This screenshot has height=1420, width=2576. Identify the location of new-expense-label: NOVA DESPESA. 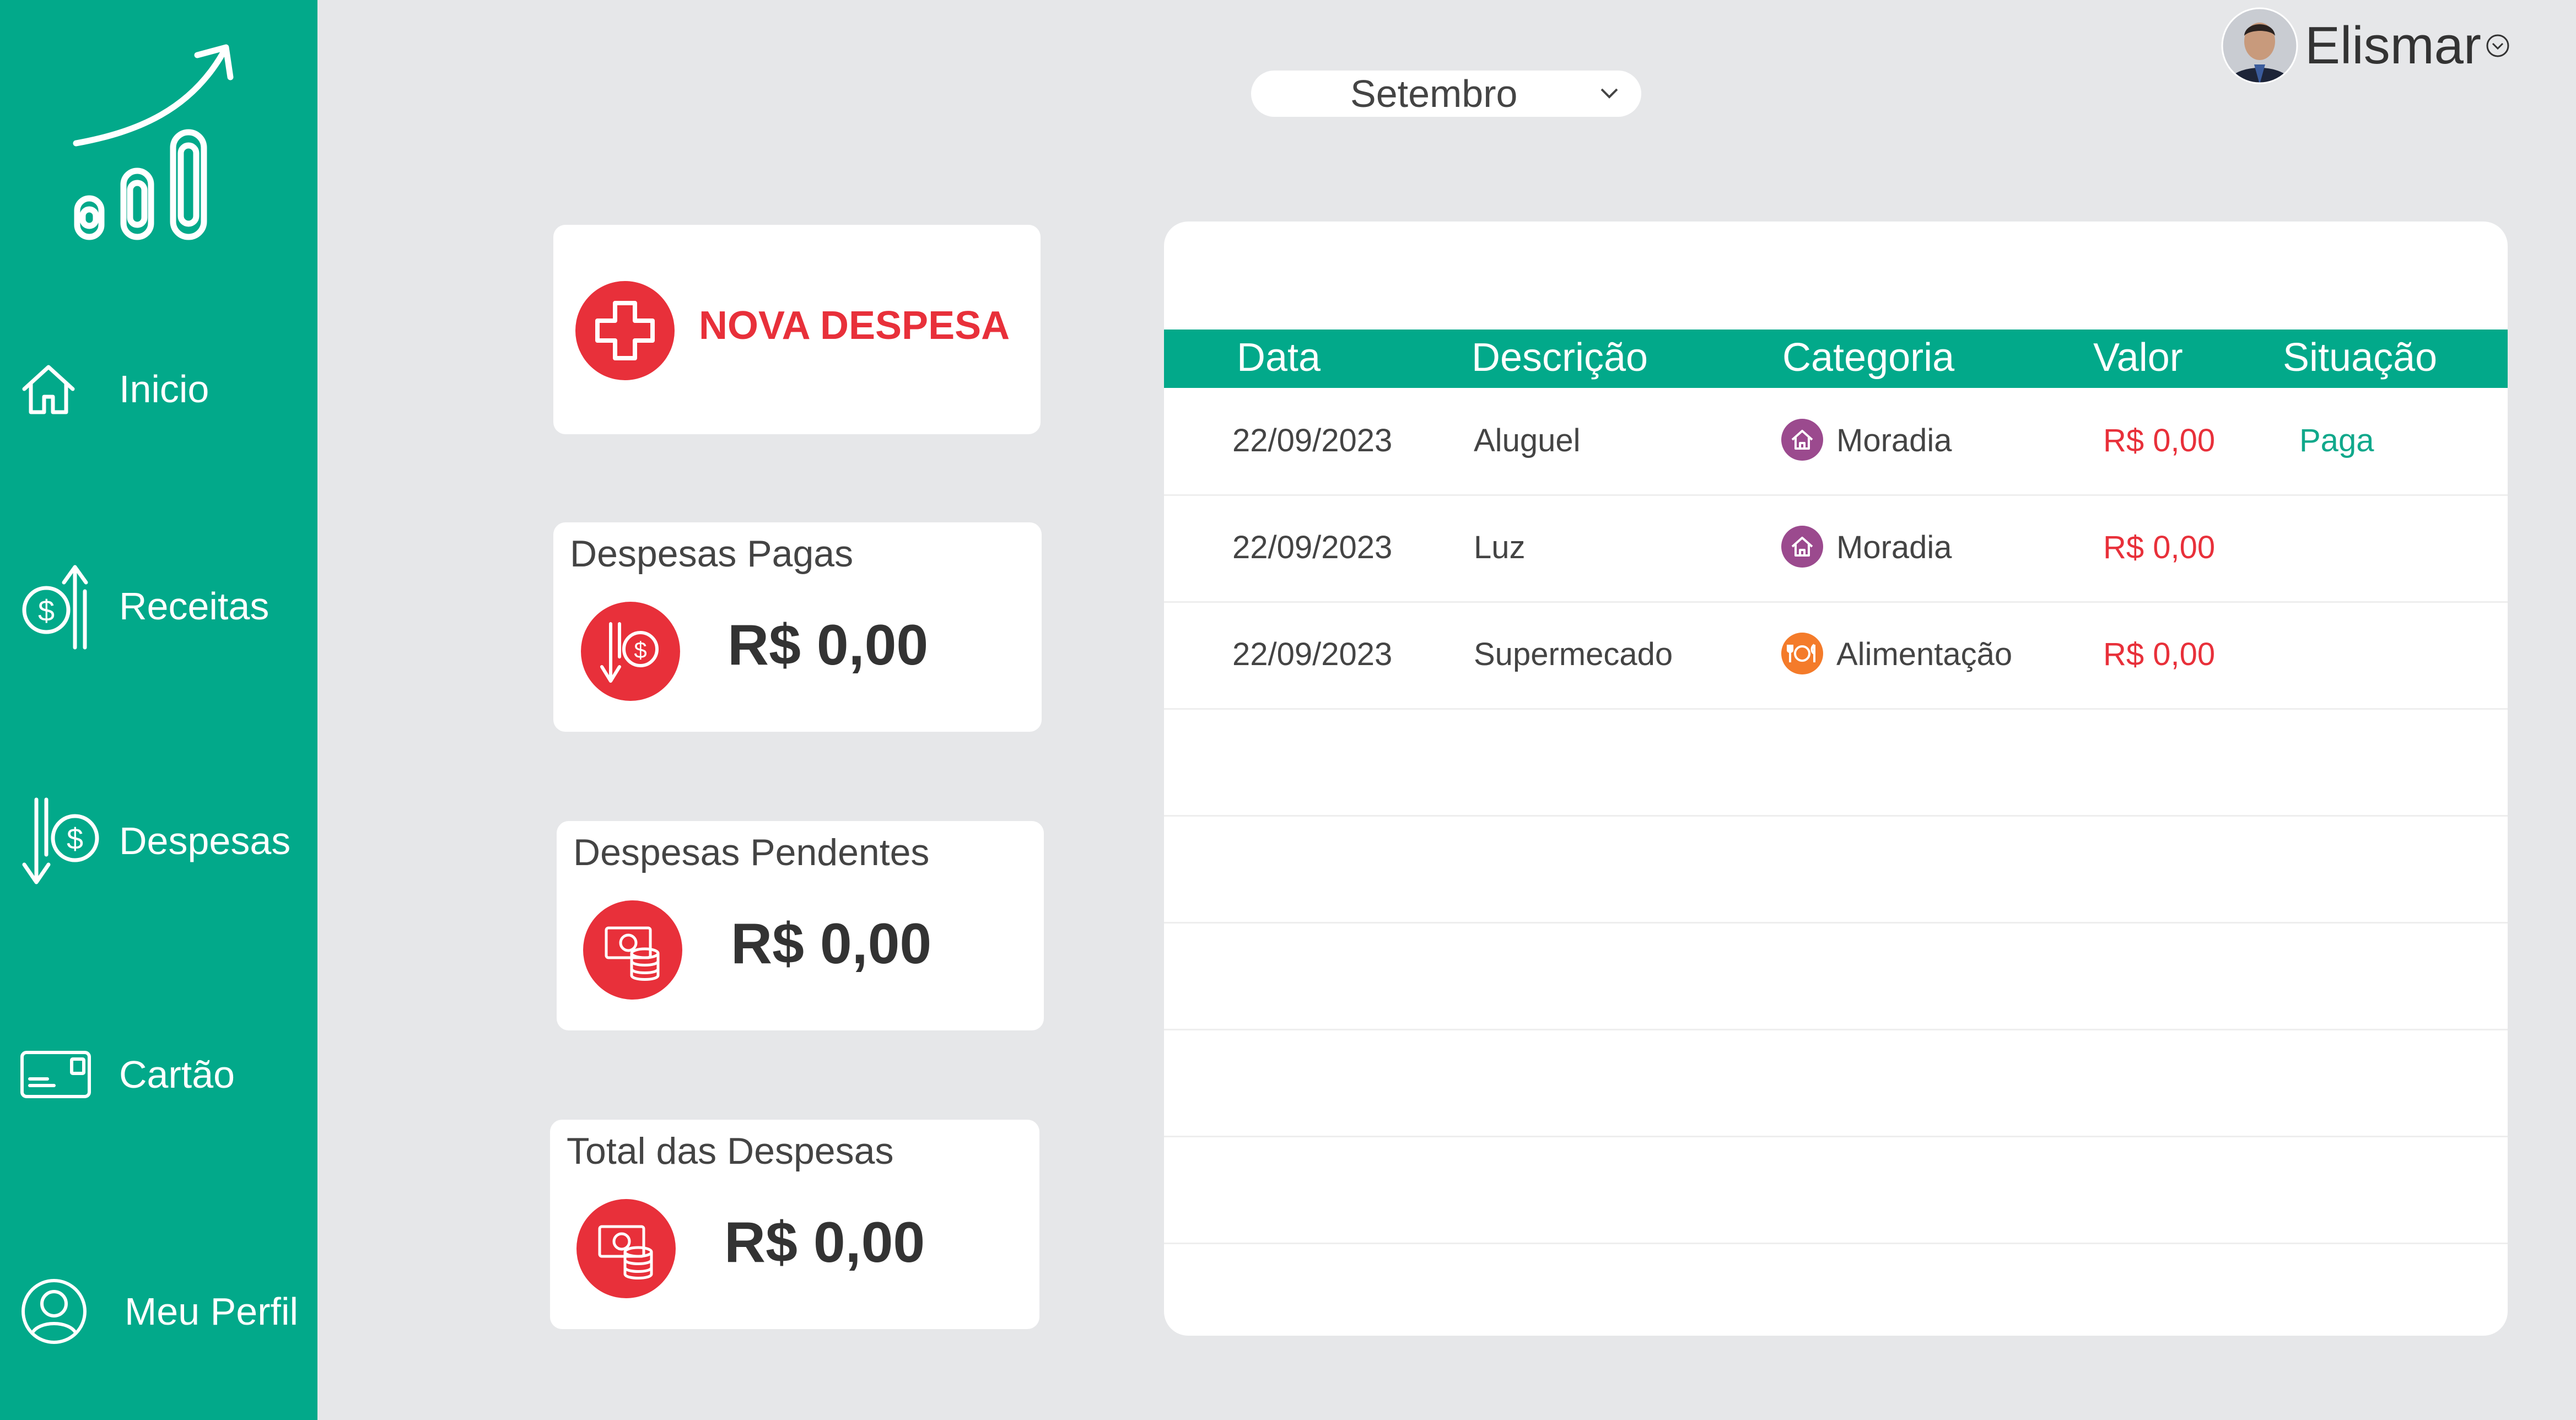
(854, 326).